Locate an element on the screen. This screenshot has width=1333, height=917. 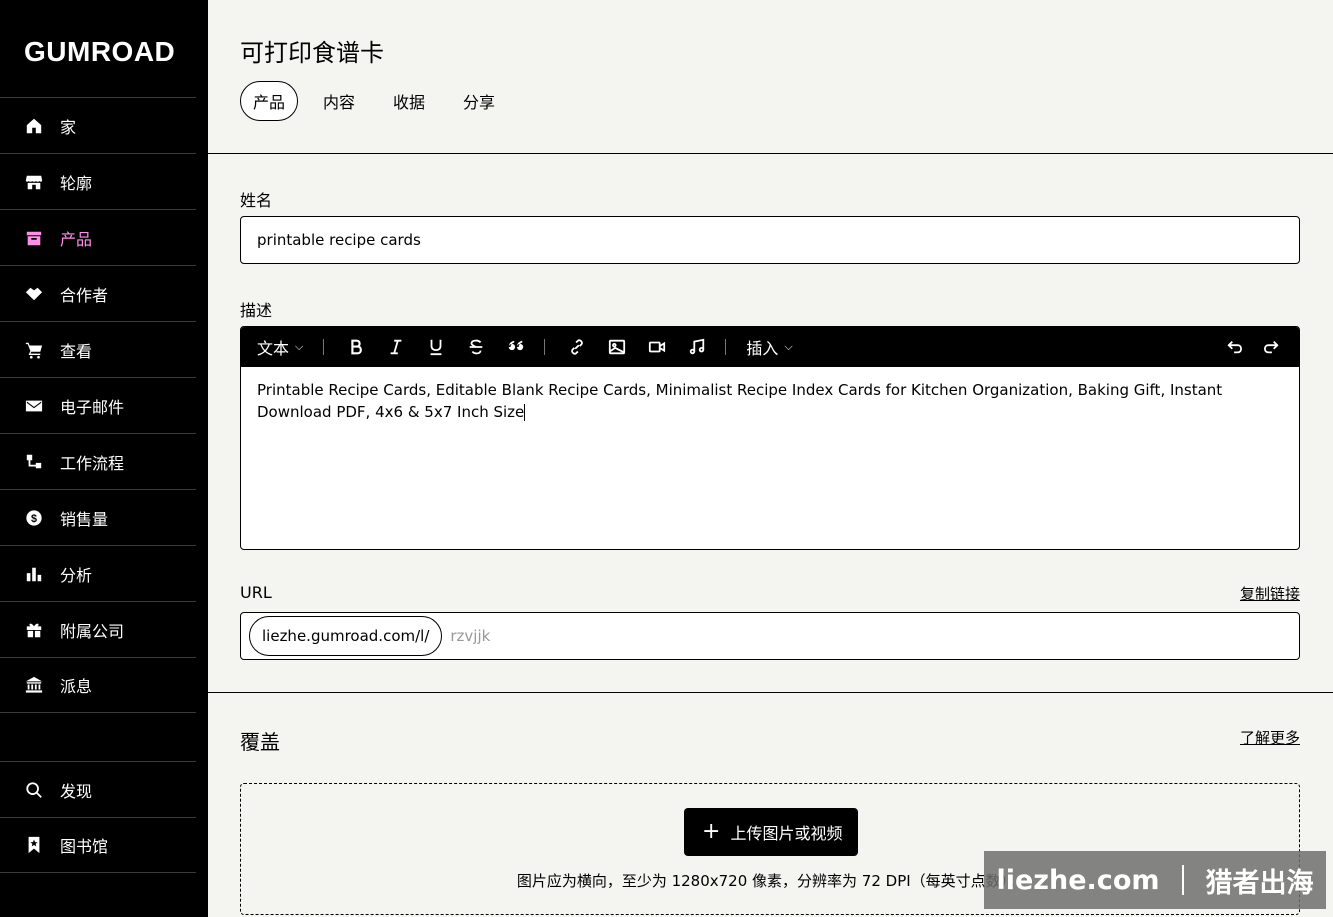
italic-button is located at coordinates (396, 347).